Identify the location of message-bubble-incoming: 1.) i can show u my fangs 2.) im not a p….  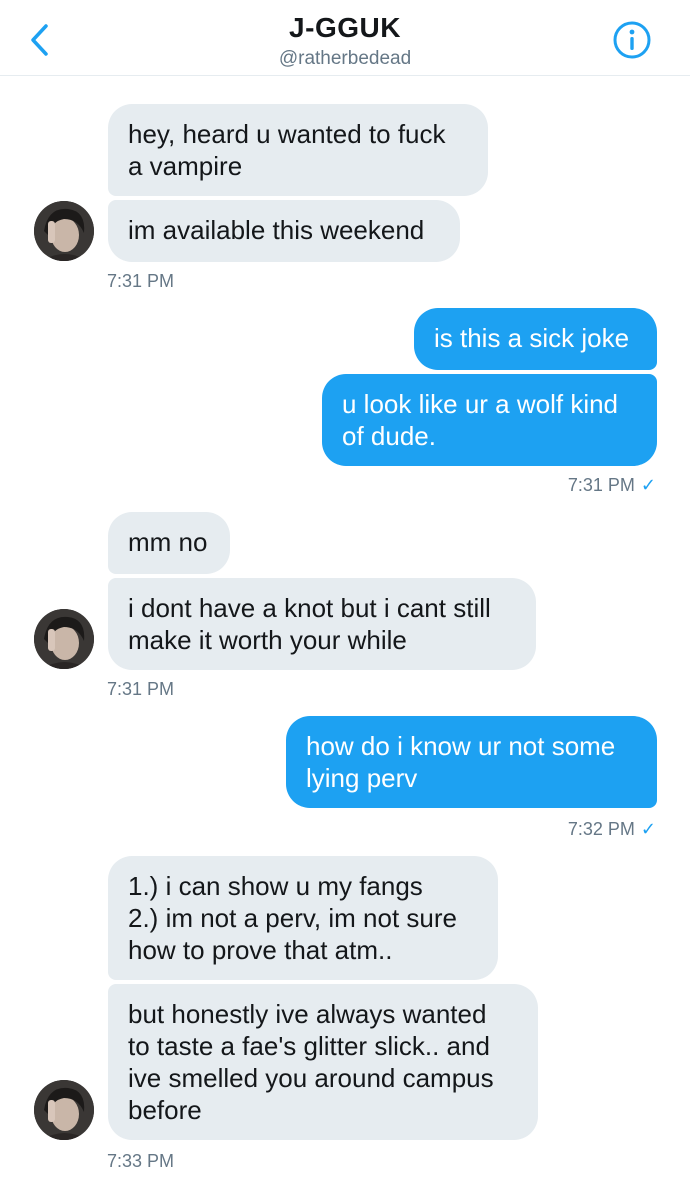
(303, 918).